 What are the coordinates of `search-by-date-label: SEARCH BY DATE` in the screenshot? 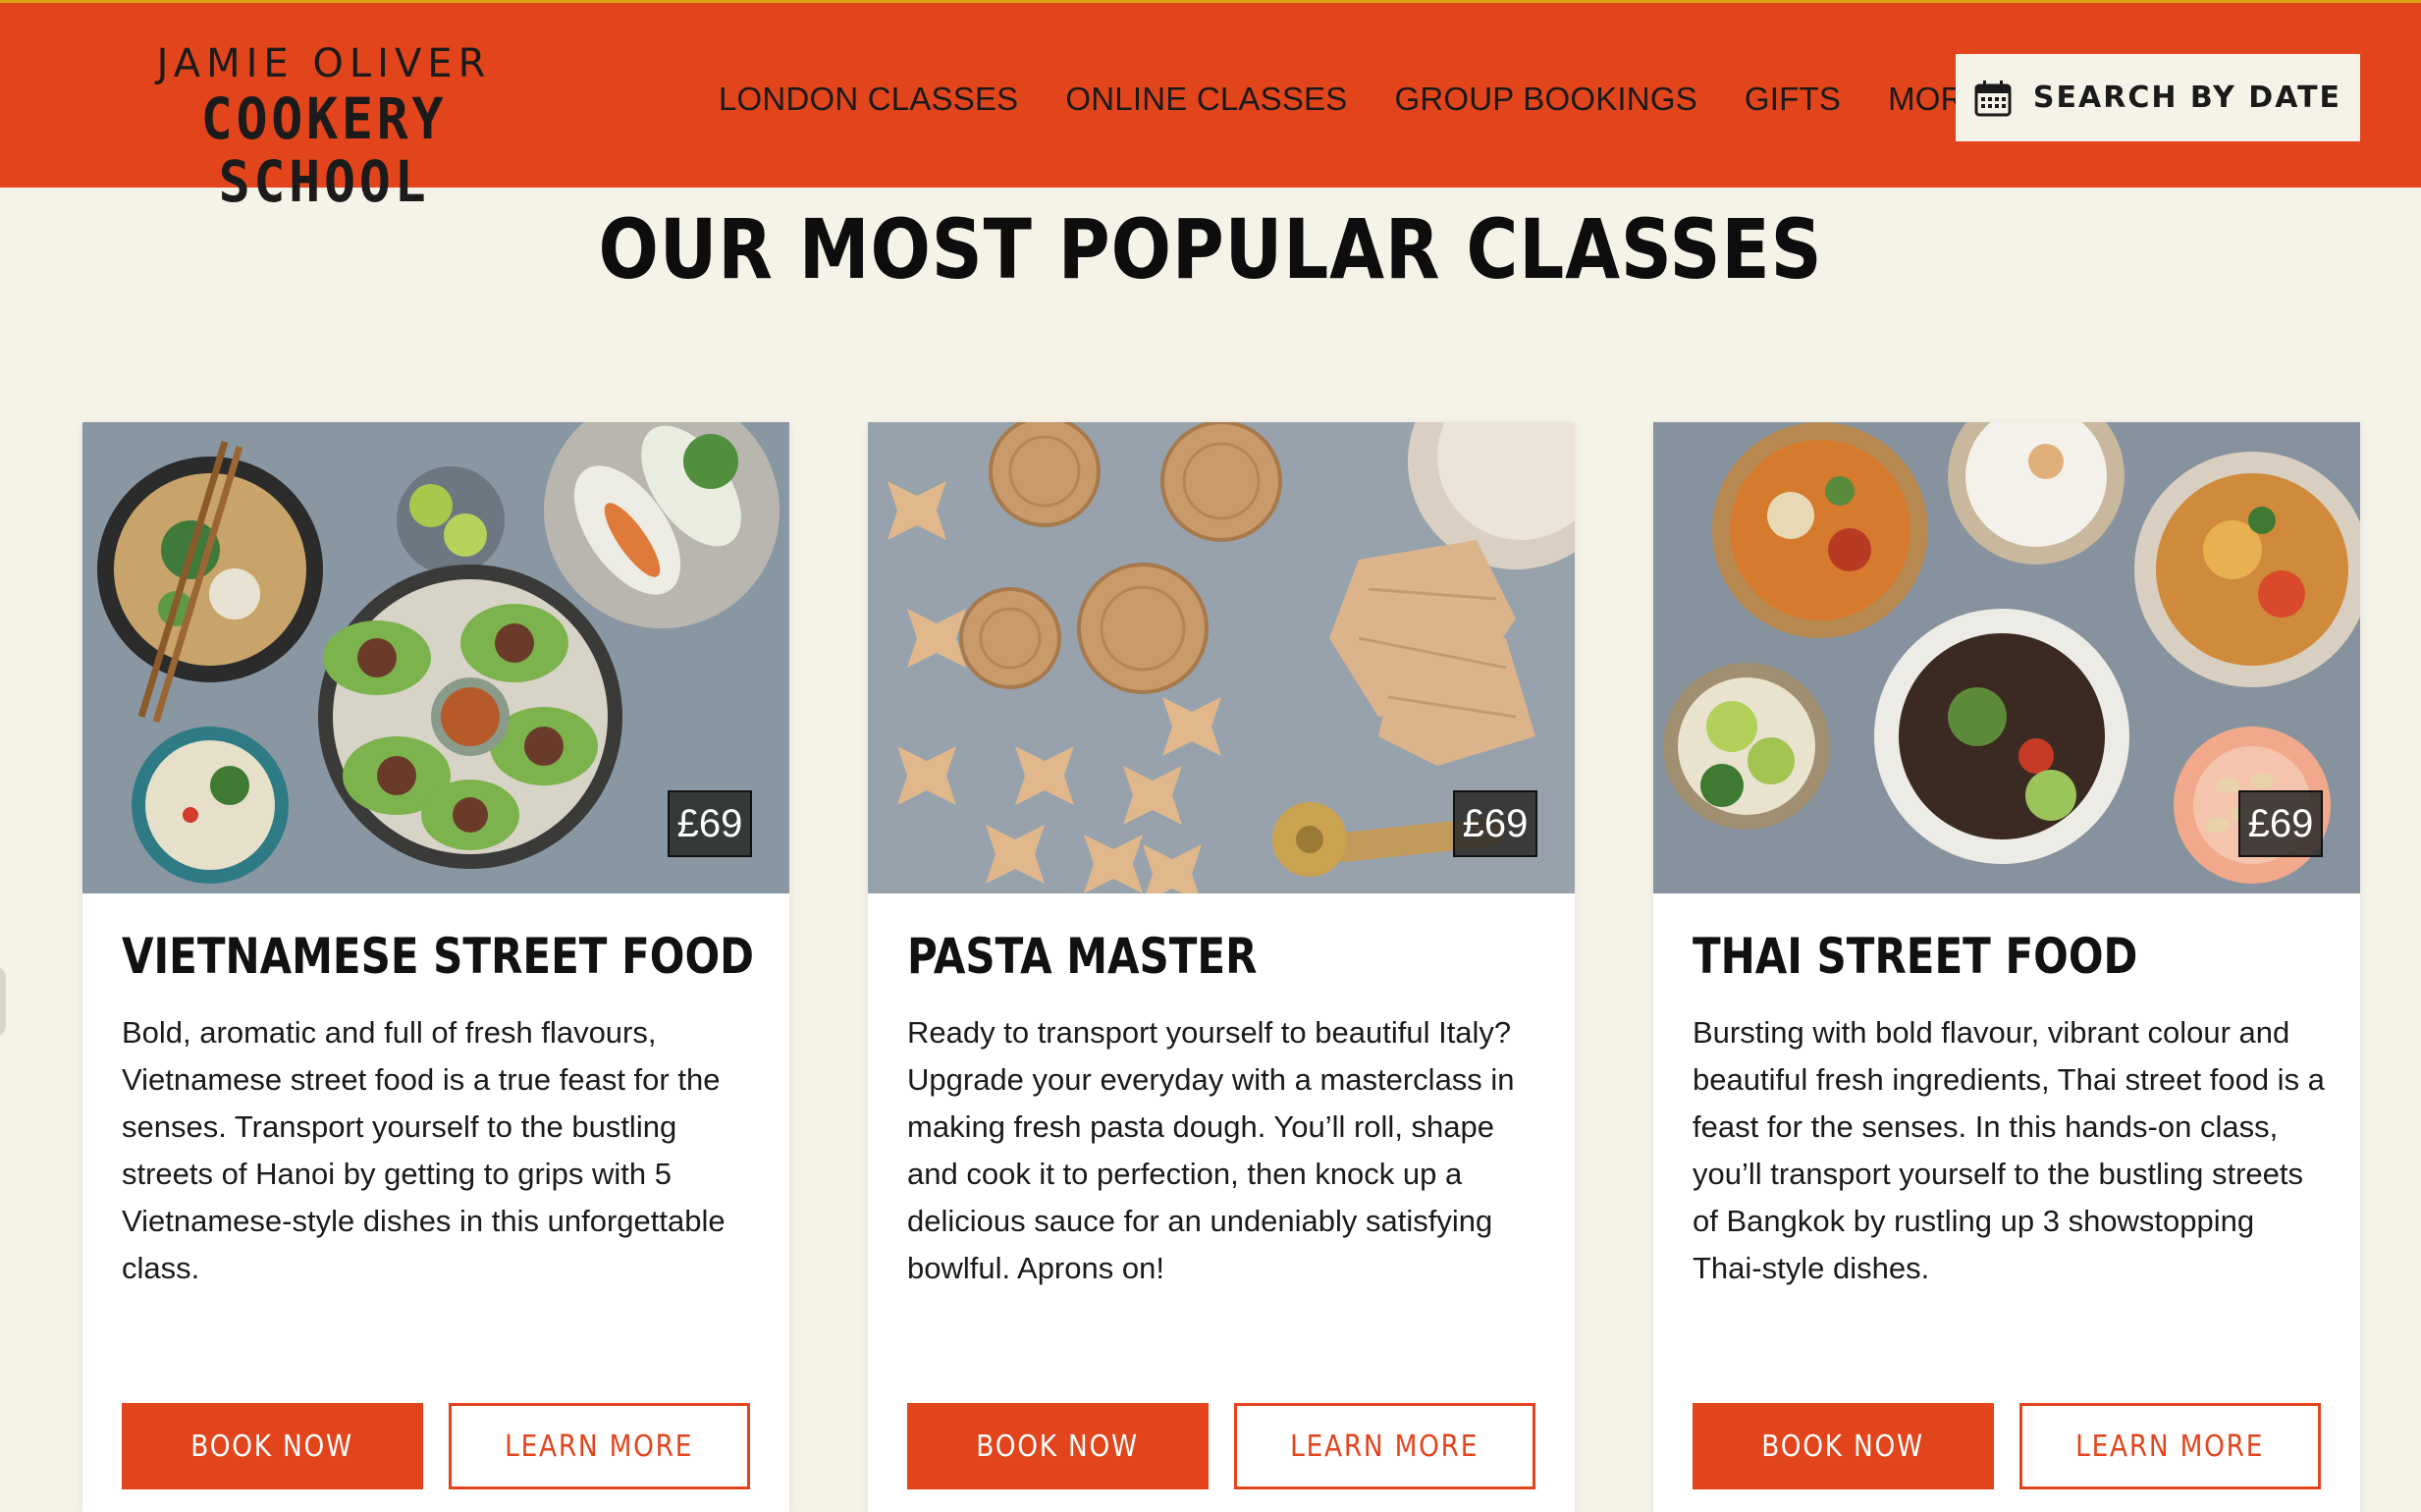 It's located at (2187, 98).